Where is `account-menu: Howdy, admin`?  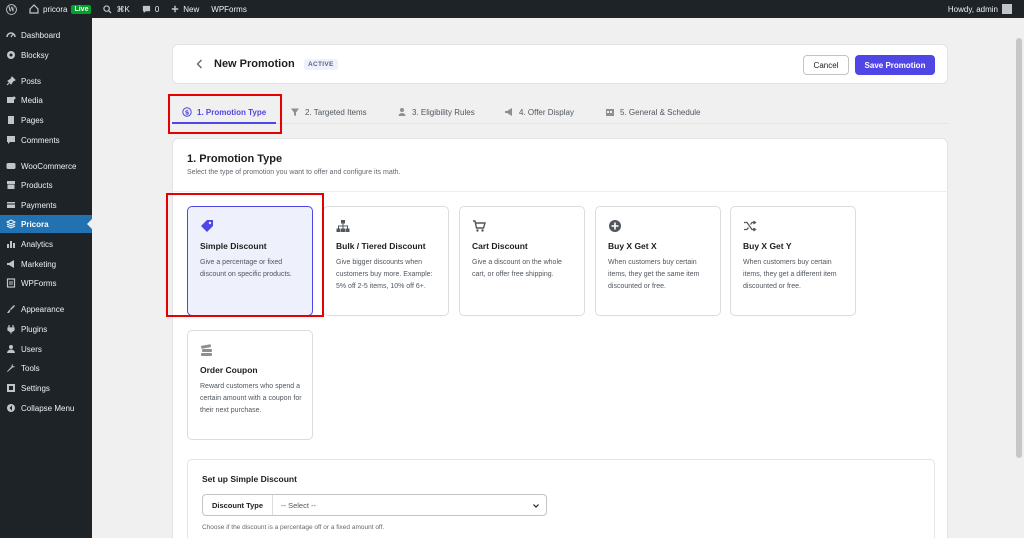
account-menu: Howdy, admin is located at coordinates (986, 9).